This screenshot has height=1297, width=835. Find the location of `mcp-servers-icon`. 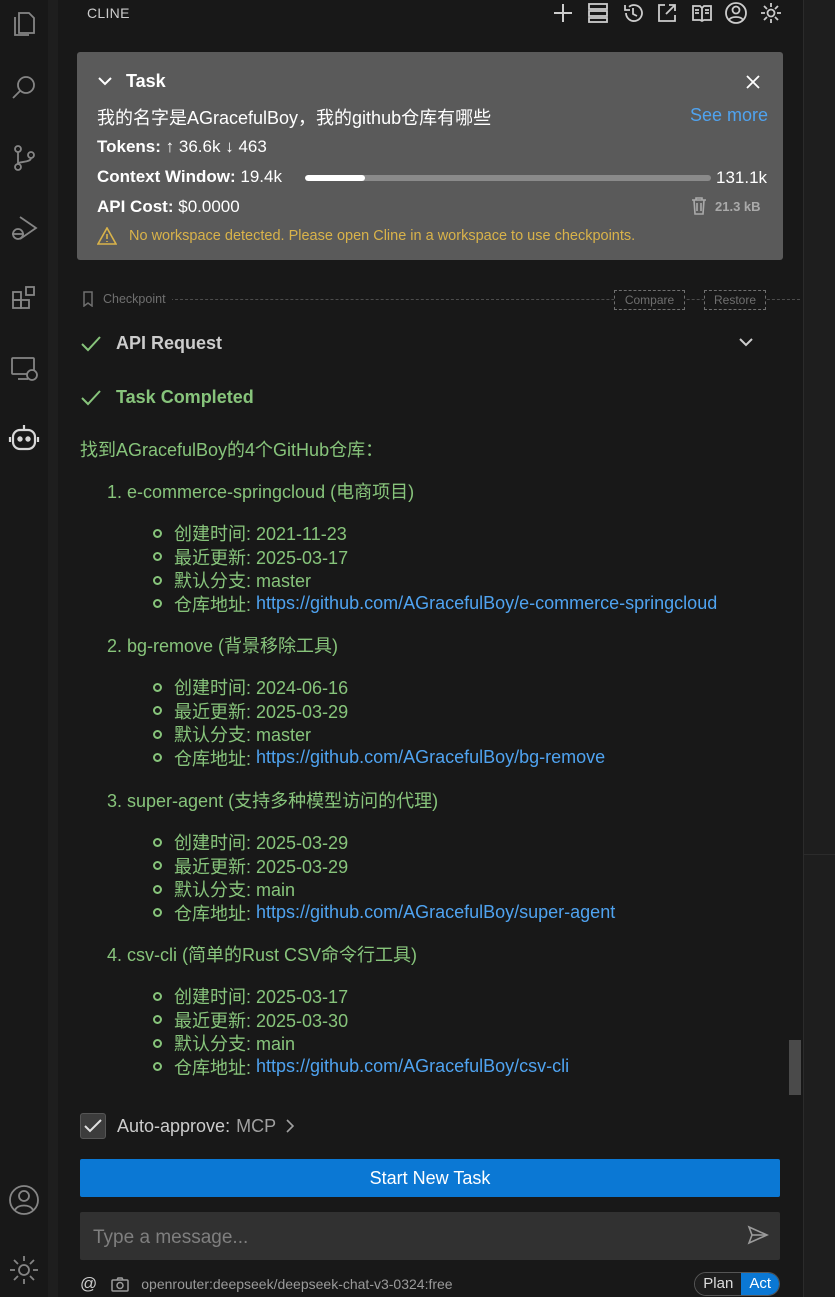

mcp-servers-icon is located at coordinates (598, 13).